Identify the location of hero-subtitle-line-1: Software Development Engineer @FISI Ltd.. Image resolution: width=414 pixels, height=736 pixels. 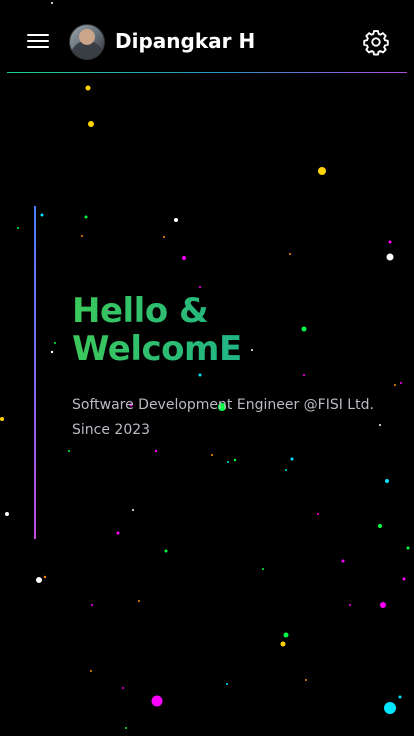
(223, 405).